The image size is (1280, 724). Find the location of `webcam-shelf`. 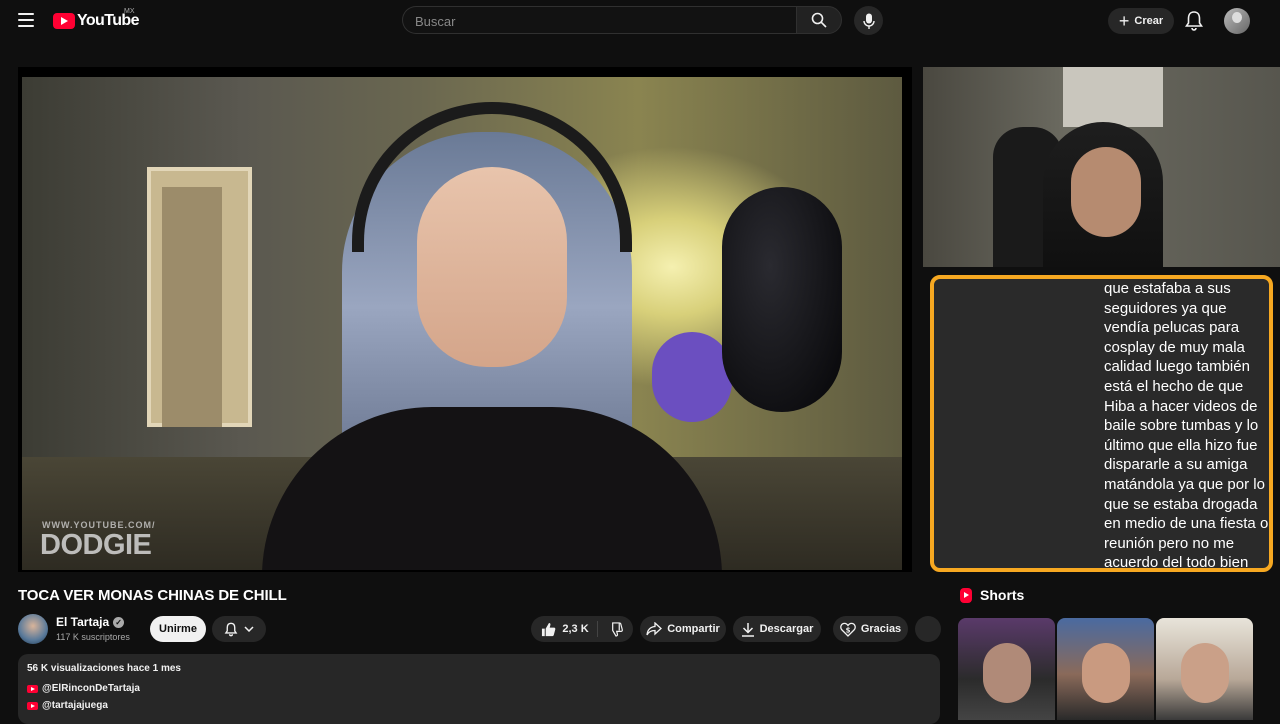

webcam-shelf is located at coordinates (1113, 97).